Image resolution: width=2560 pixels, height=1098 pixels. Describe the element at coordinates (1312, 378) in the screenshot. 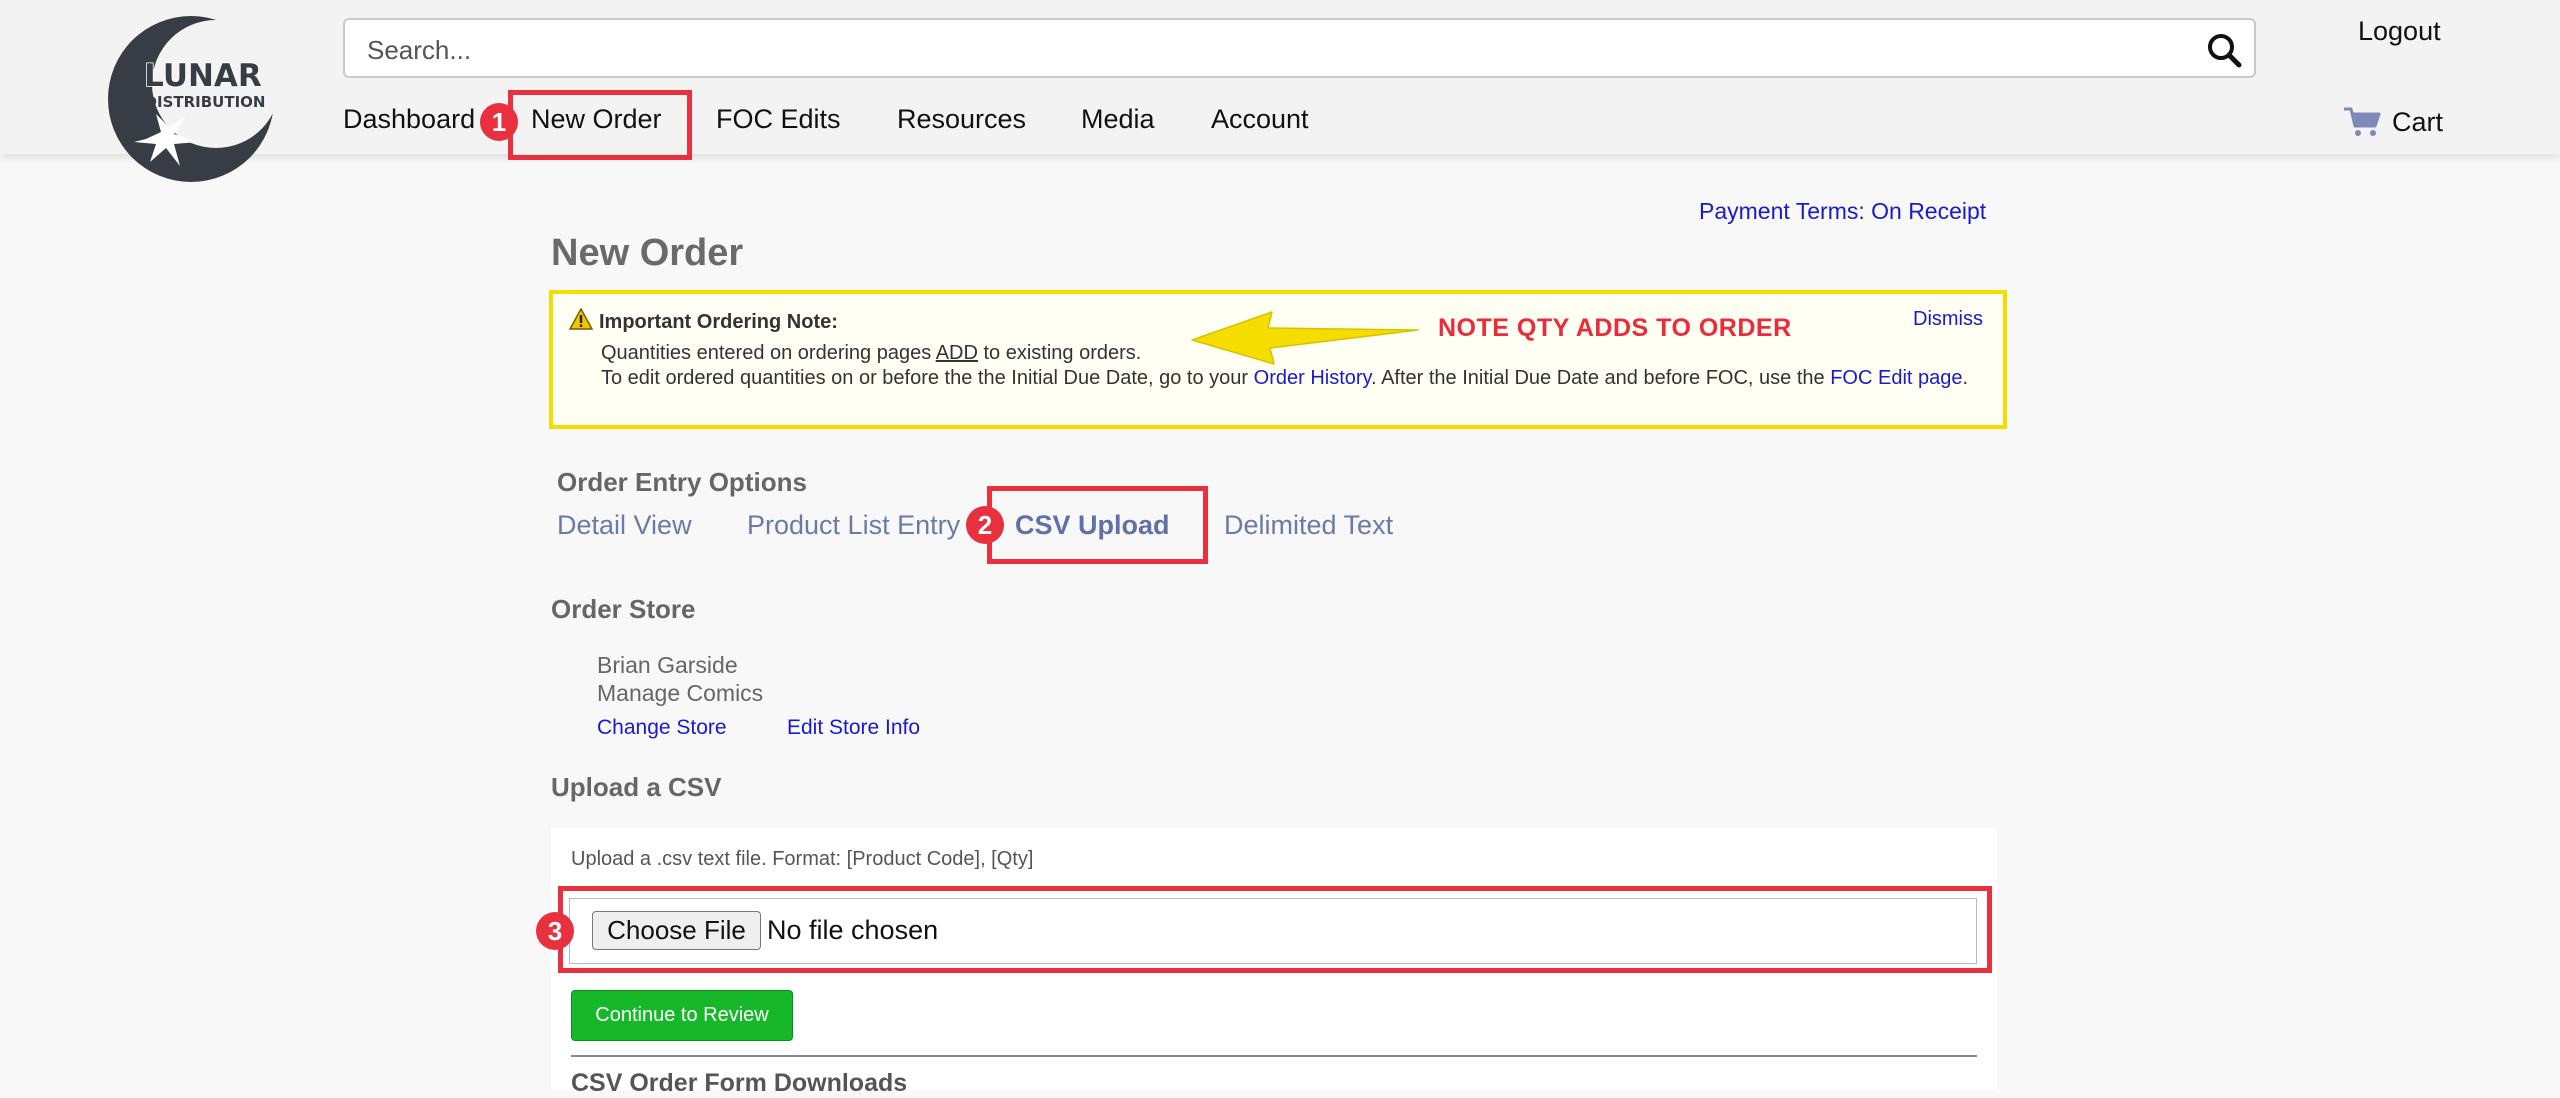

I see `order-history-link: Order History` at that location.